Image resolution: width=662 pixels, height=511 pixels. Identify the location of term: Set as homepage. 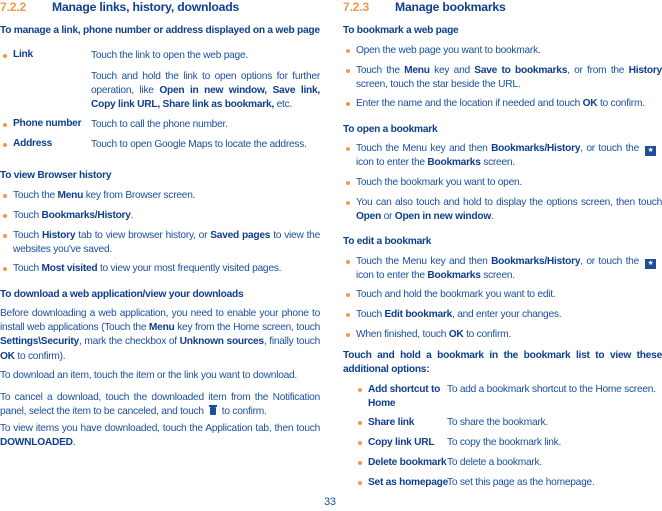
(408, 482).